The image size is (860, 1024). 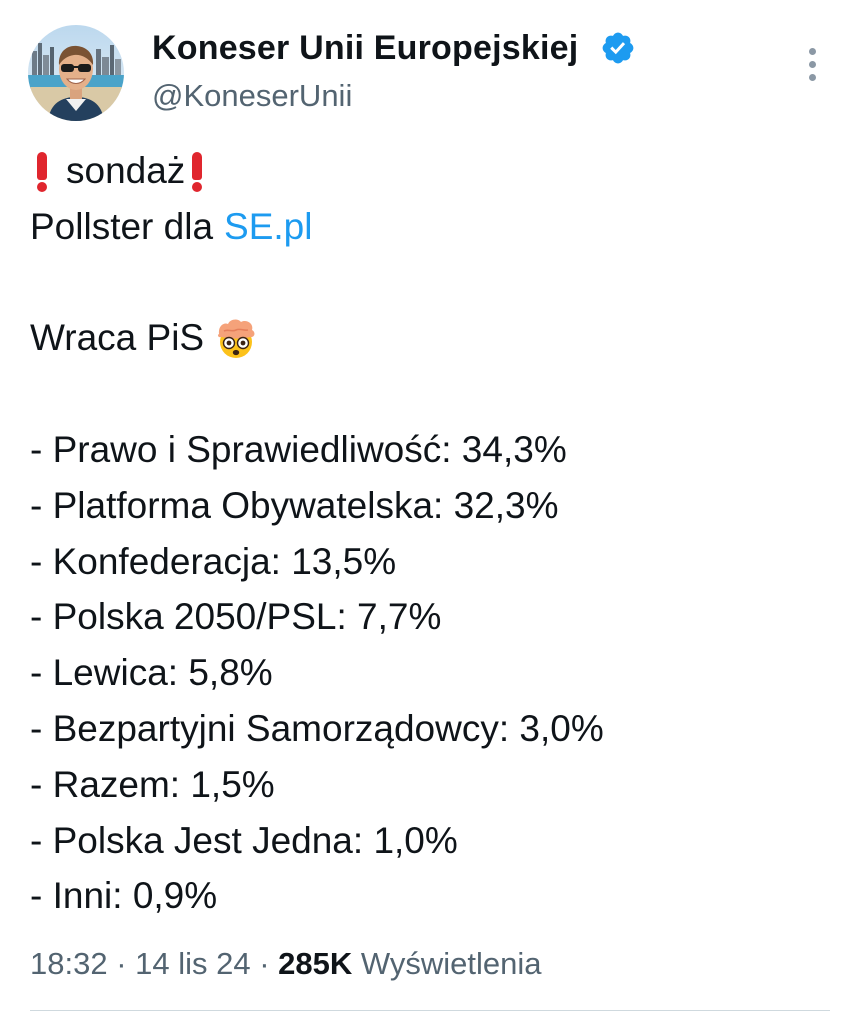 What do you see at coordinates (451, 963) in the screenshot?
I see `views-label: Wyświetlenia` at bounding box center [451, 963].